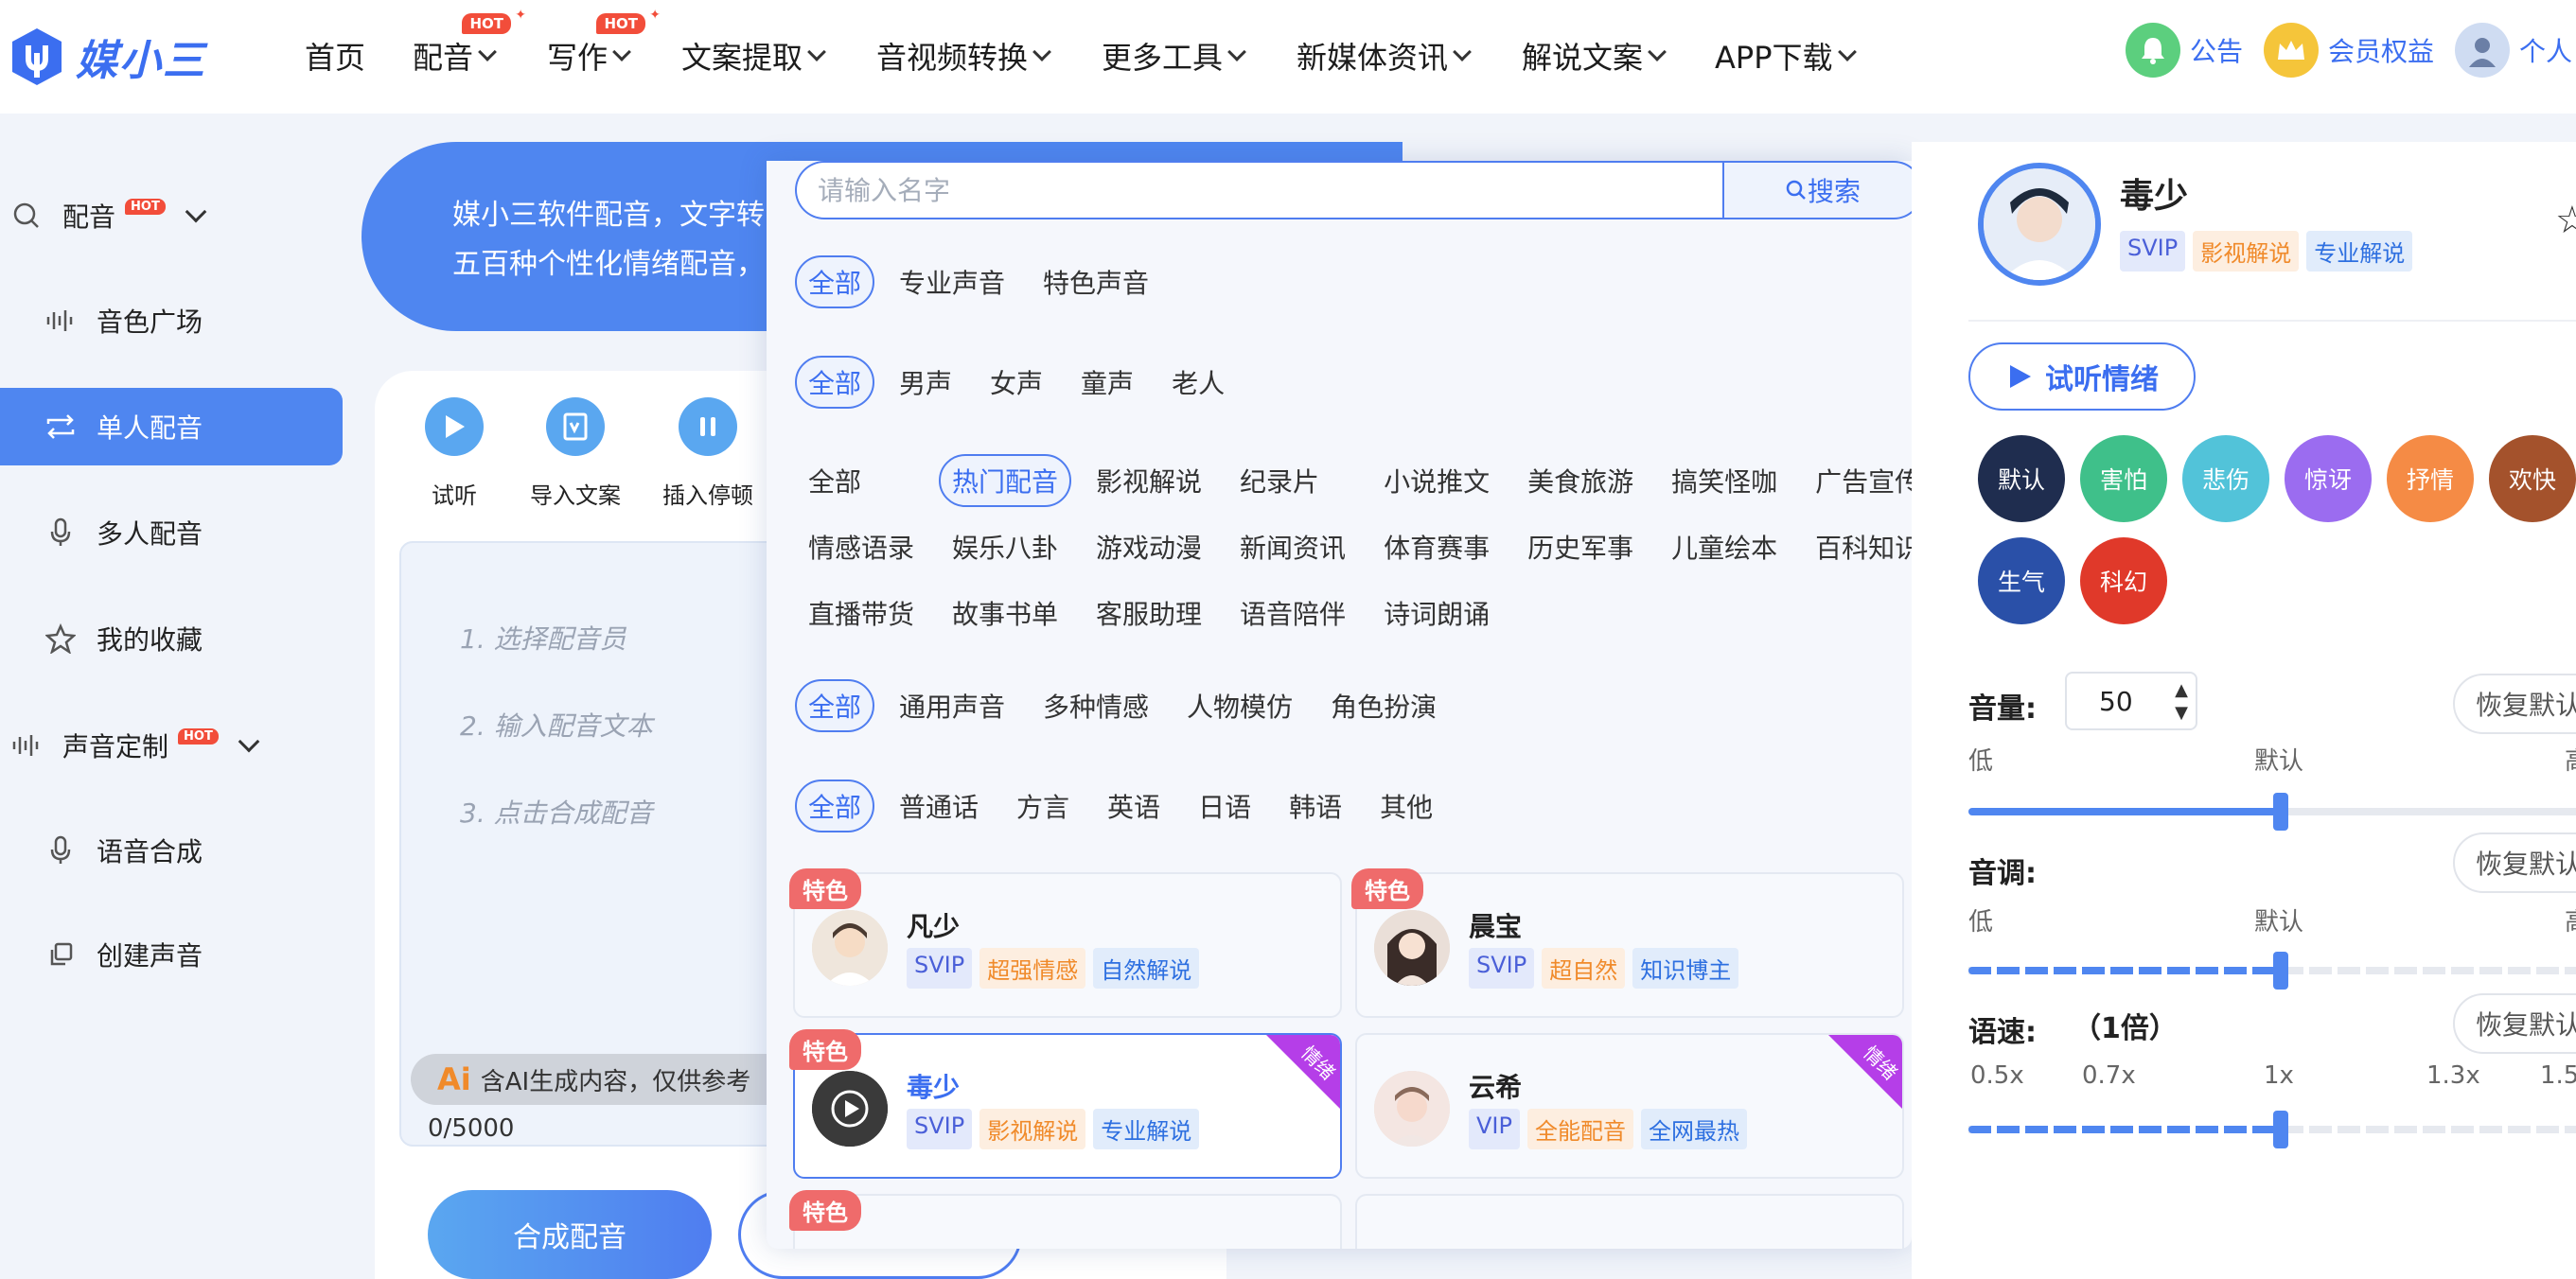 Image resolution: width=2576 pixels, height=1279 pixels. I want to click on nav-dubbing: 配音 HOT, so click(469, 43).